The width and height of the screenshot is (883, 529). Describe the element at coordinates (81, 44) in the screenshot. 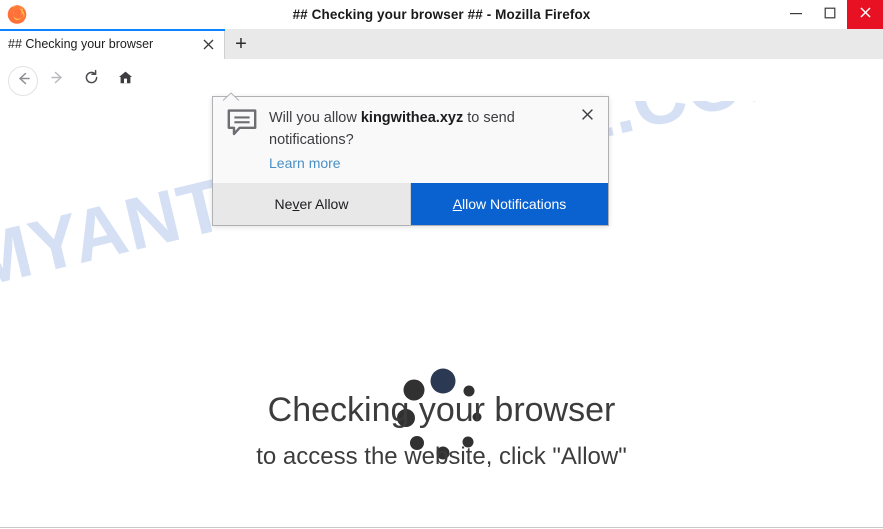

I see `tab-label: ## Checking your browser` at that location.